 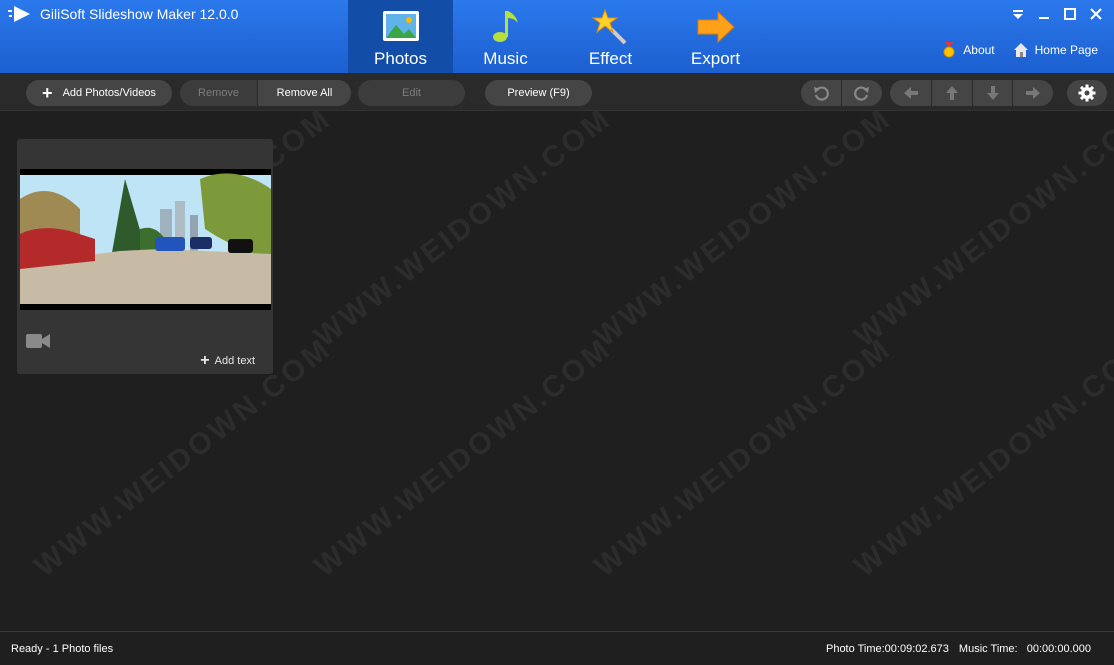 What do you see at coordinates (62, 649) in the screenshot?
I see `status-text: Ready - 1 Photo files` at bounding box center [62, 649].